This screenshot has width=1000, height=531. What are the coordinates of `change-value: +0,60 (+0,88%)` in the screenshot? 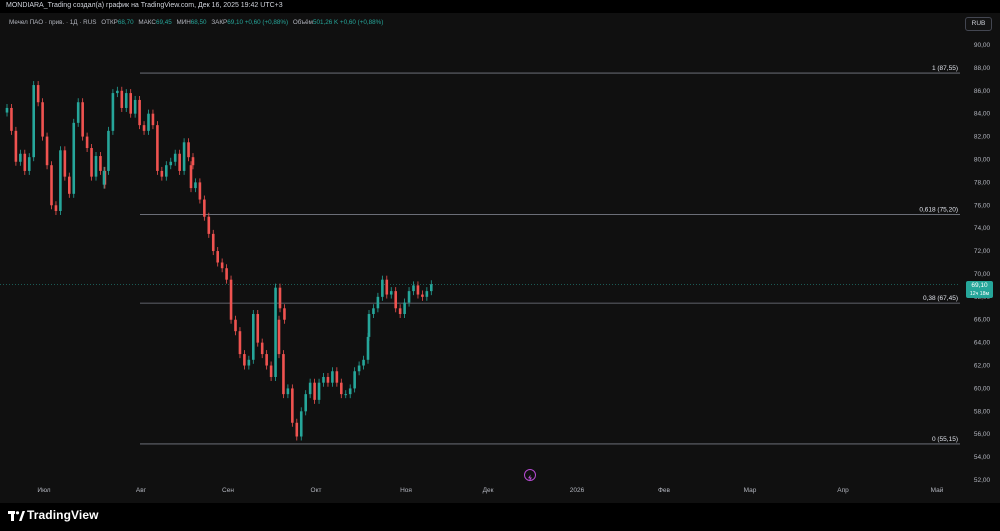 It's located at (266, 22).